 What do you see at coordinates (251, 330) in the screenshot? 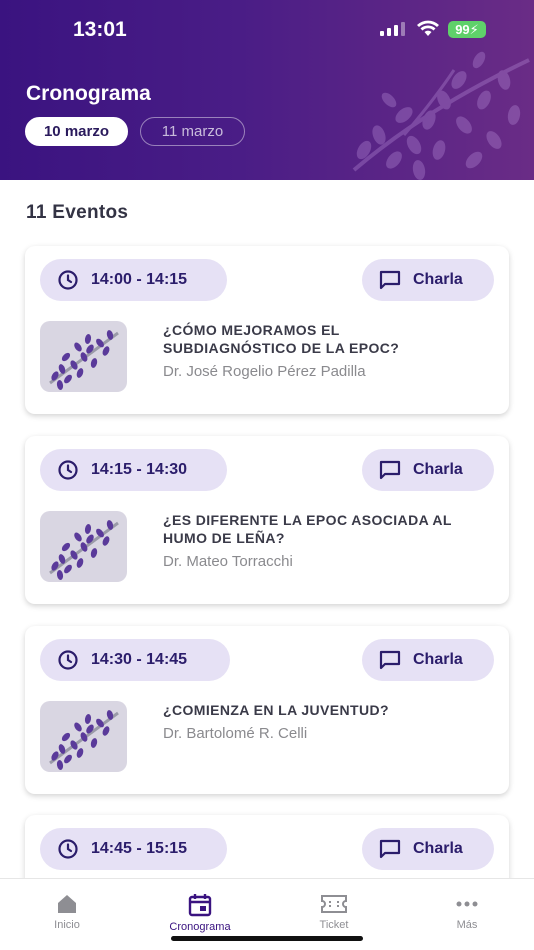
I see `event-title-line: ¿CÓMO MEJORAMOS EL` at bounding box center [251, 330].